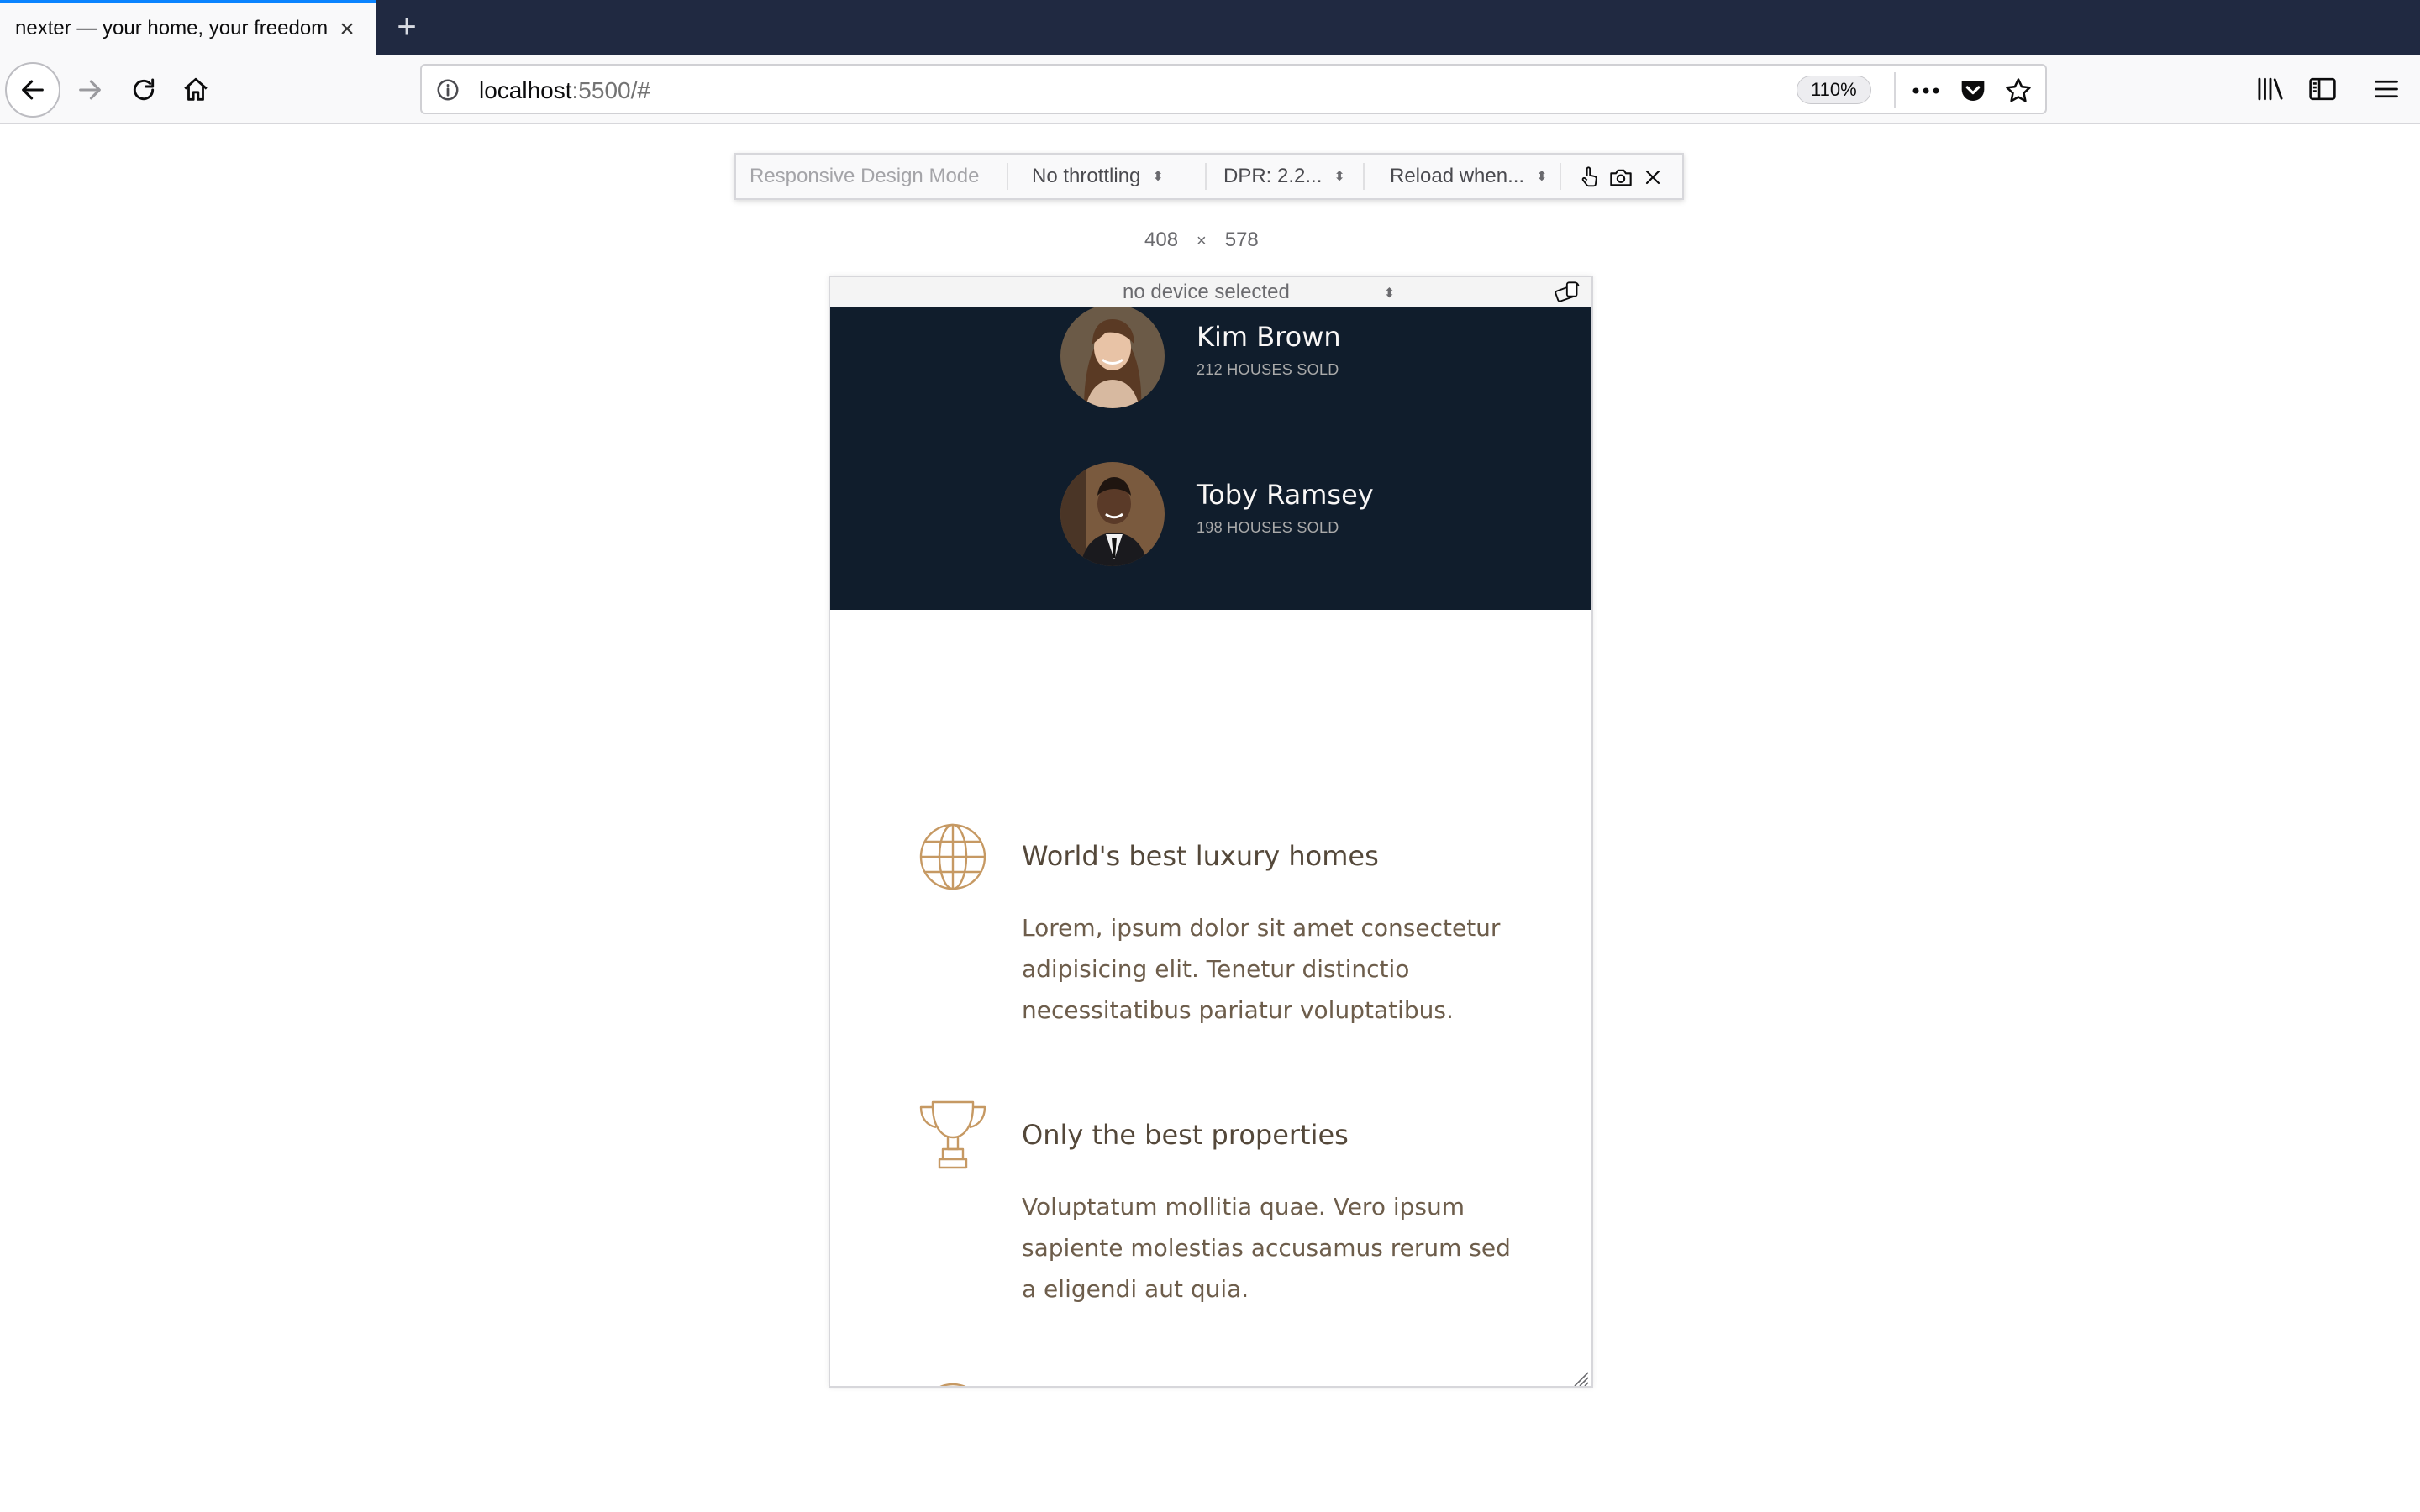  Describe the element at coordinates (953, 1134) in the screenshot. I see `trophy-icon` at that location.